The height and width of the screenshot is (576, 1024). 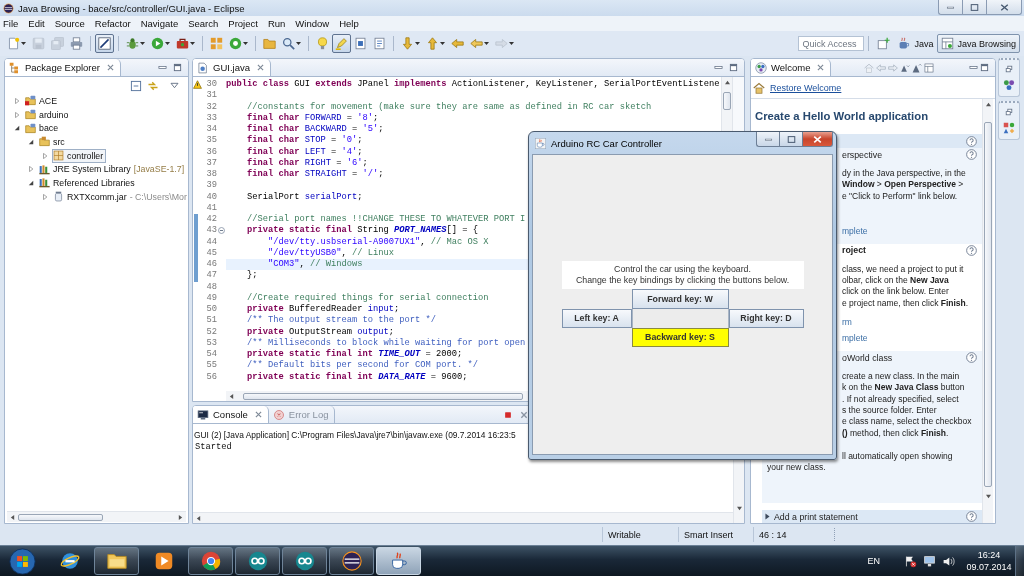 What do you see at coordinates (806, 87) in the screenshot?
I see `restore-welcome-link: Restore Welcome` at bounding box center [806, 87].